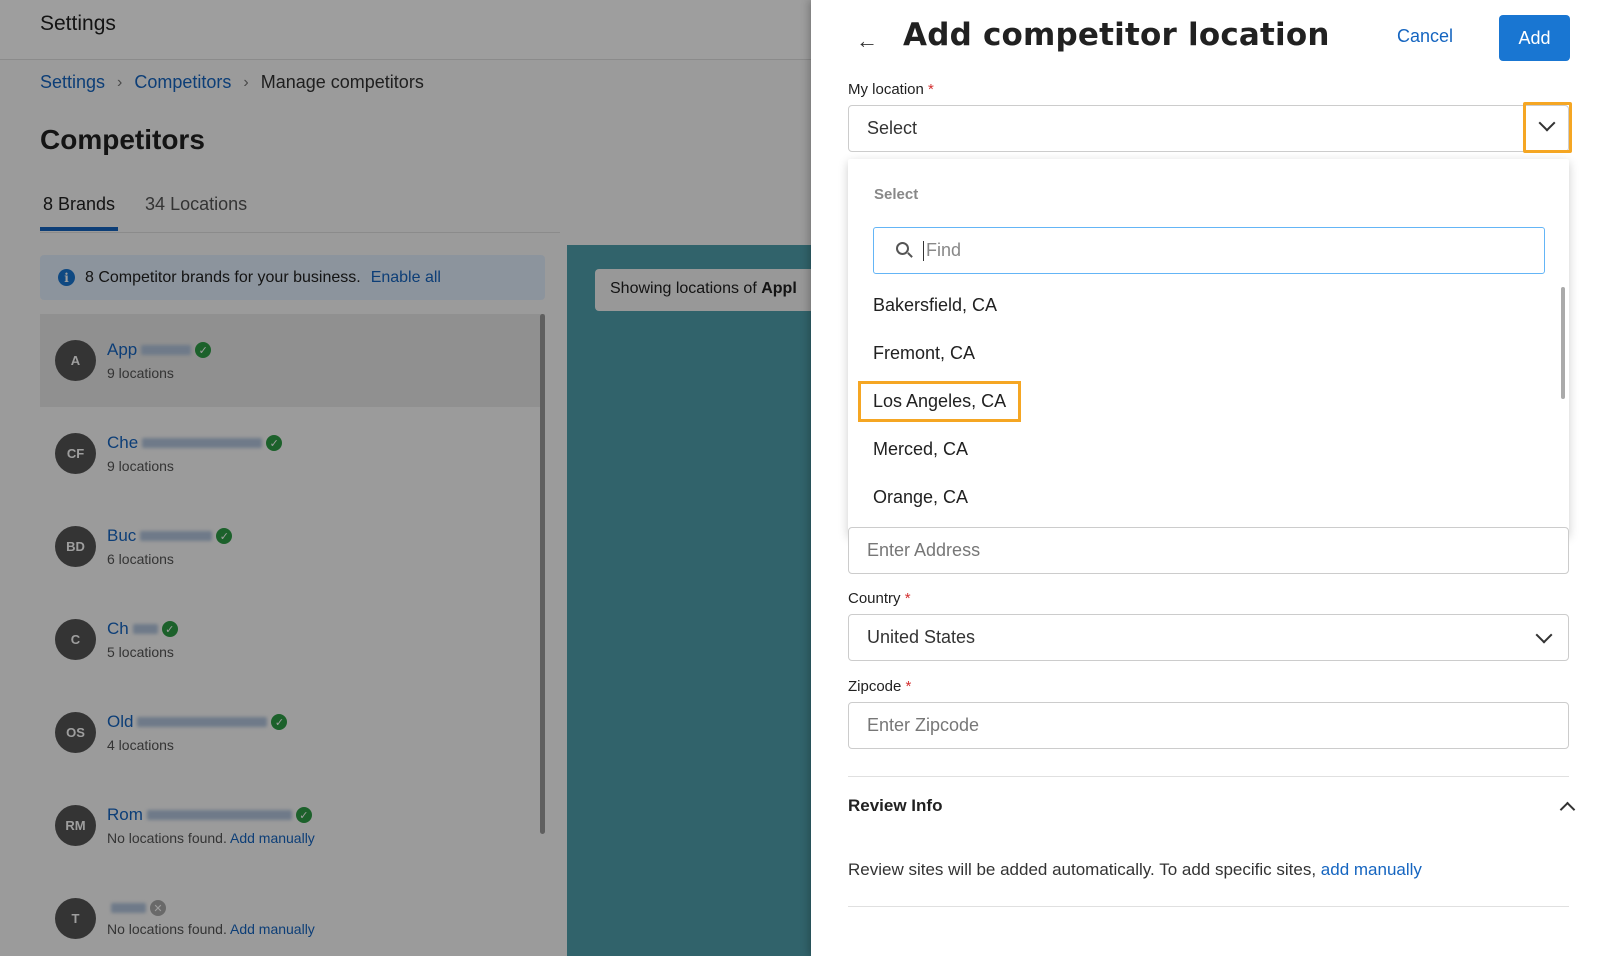 This screenshot has width=1600, height=956. I want to click on find-input: Find, so click(1209, 250).